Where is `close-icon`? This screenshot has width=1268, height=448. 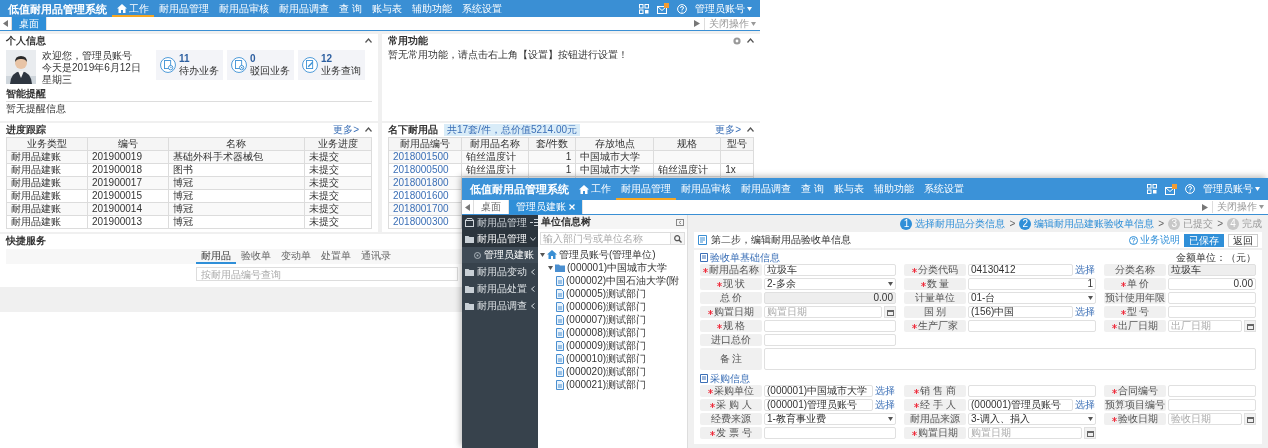
close-icon is located at coordinates (572, 207).